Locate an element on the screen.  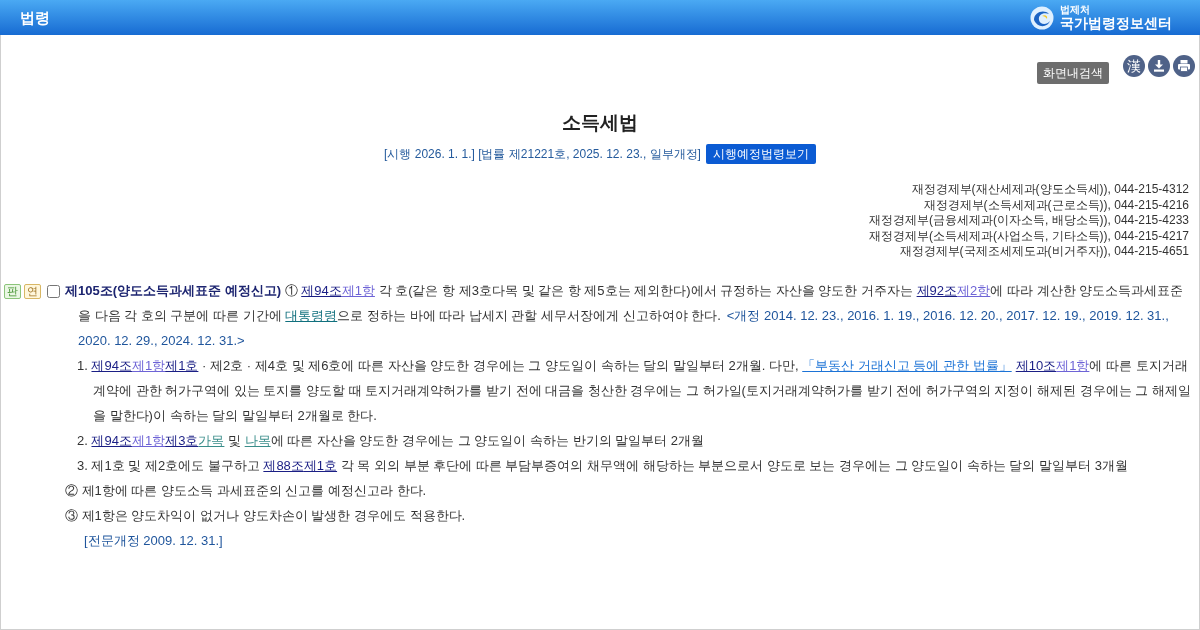
article-checkbox is located at coordinates (53, 291).